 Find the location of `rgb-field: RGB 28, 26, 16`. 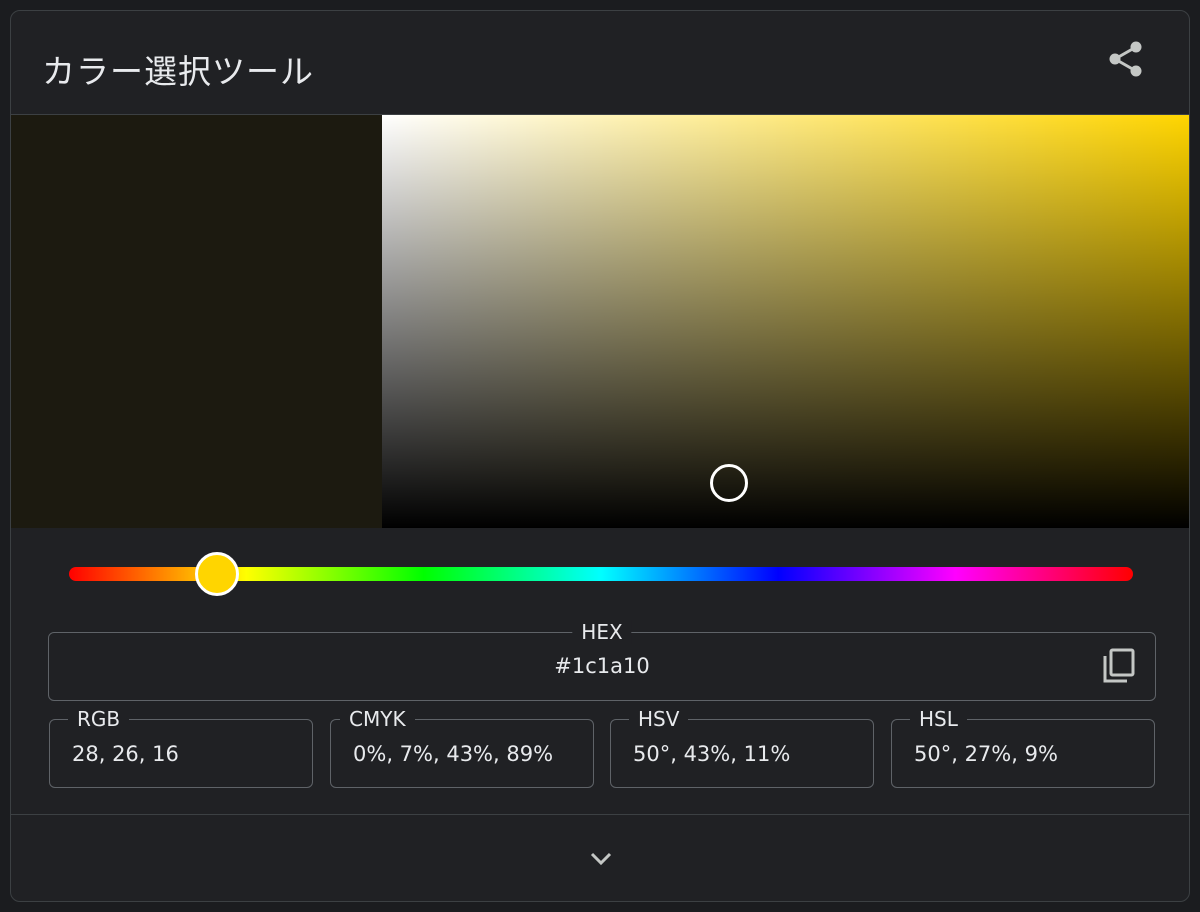

rgb-field: RGB 28, 26, 16 is located at coordinates (181, 747).